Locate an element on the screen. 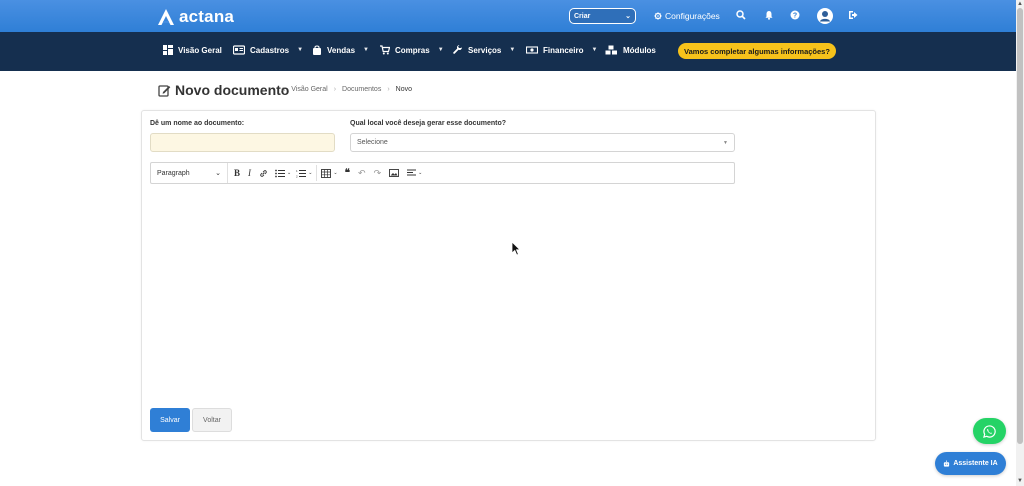 The image size is (1024, 486). page-title: Novo documento is located at coordinates (232, 90).